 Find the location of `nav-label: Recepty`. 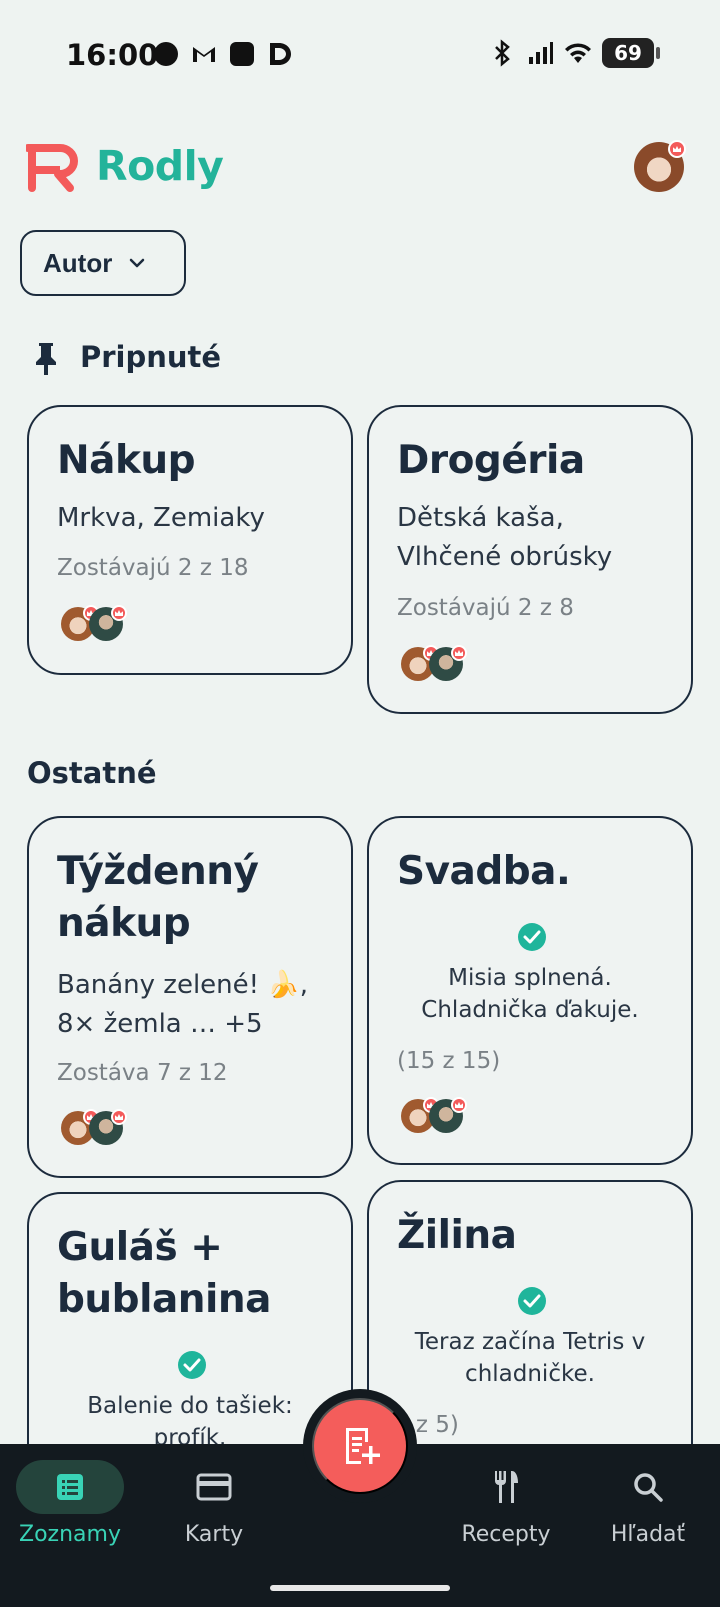

nav-label: Recepty is located at coordinates (506, 1534).